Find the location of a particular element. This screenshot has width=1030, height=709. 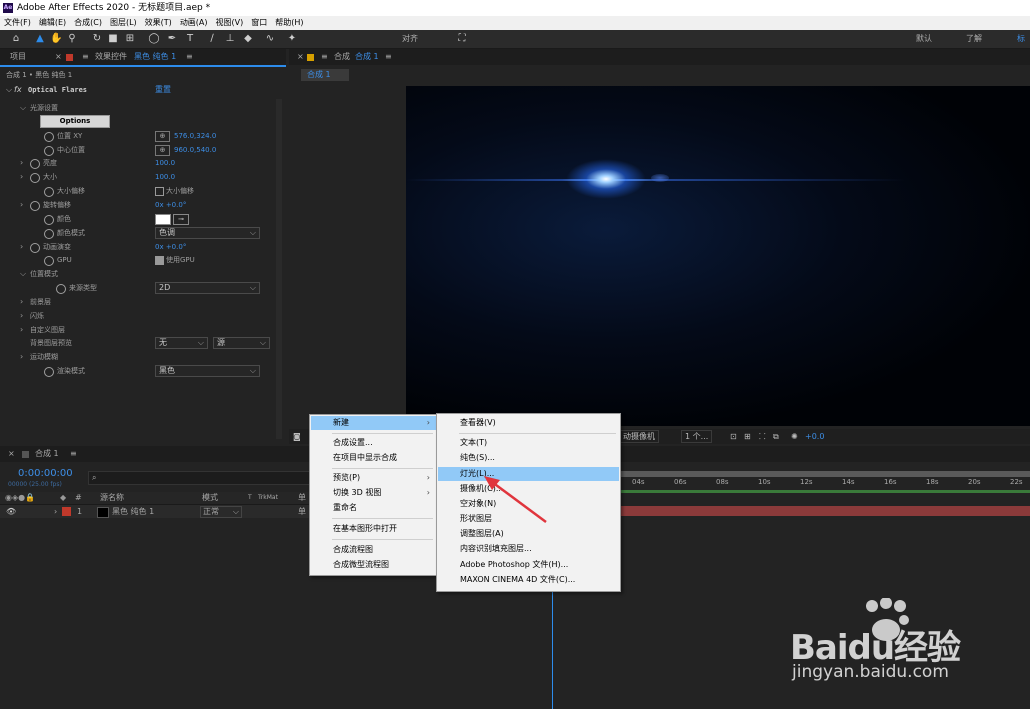

property-dropdown: 源 ⌵ is located at coordinates (241, 343).